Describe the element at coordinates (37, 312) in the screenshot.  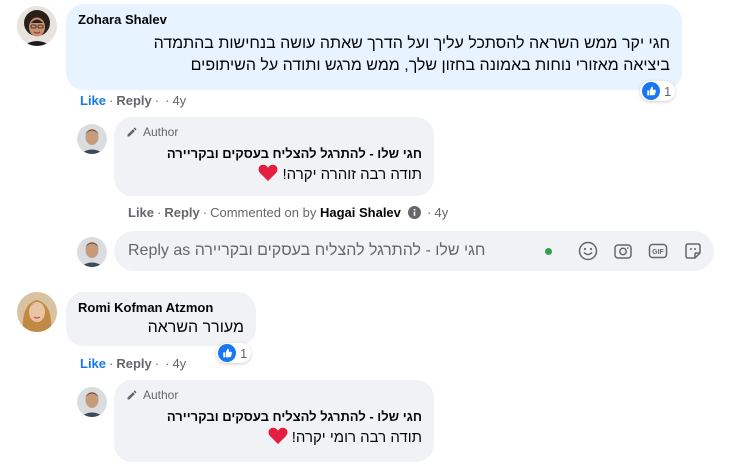
I see `avatar-romi` at that location.